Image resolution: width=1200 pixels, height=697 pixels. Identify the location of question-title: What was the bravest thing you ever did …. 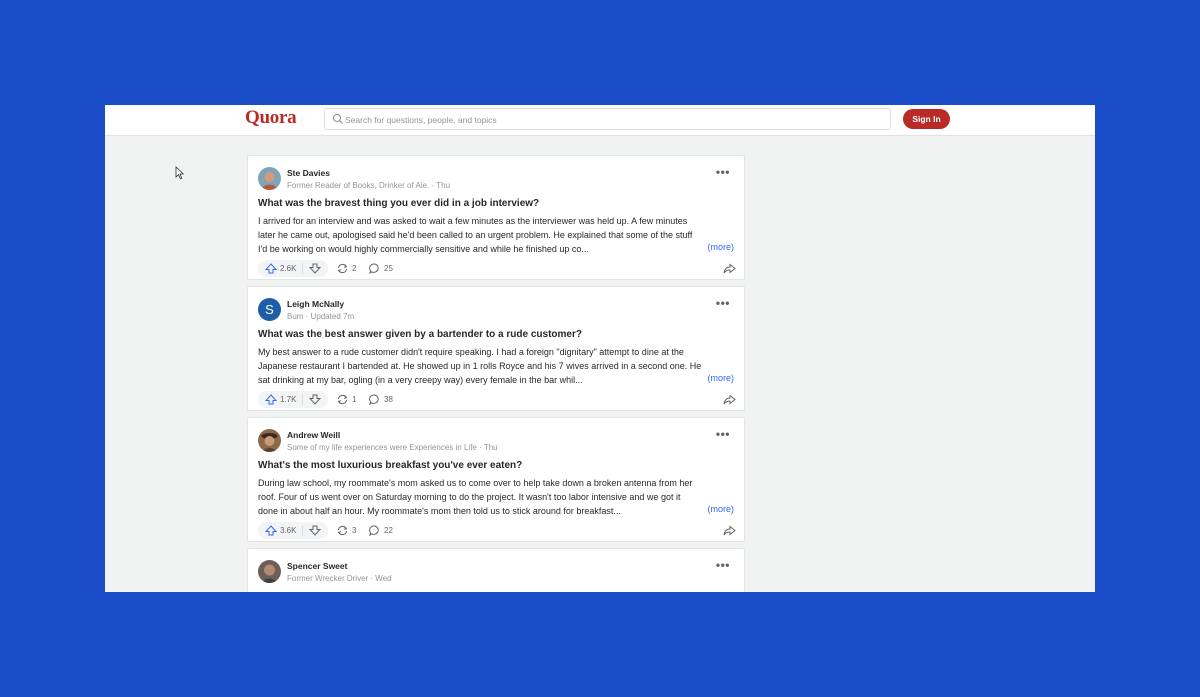
(398, 203).